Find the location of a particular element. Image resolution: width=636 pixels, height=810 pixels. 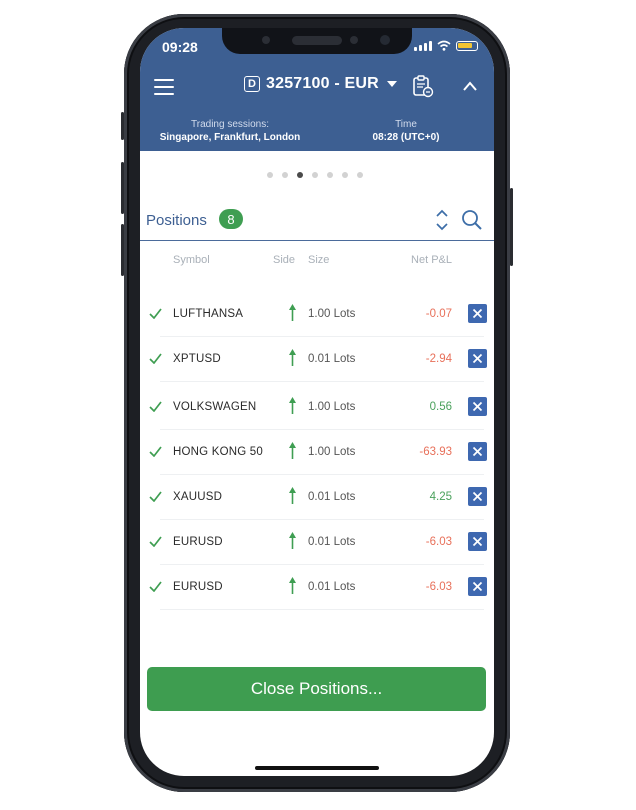

search-icon is located at coordinates (472, 220).